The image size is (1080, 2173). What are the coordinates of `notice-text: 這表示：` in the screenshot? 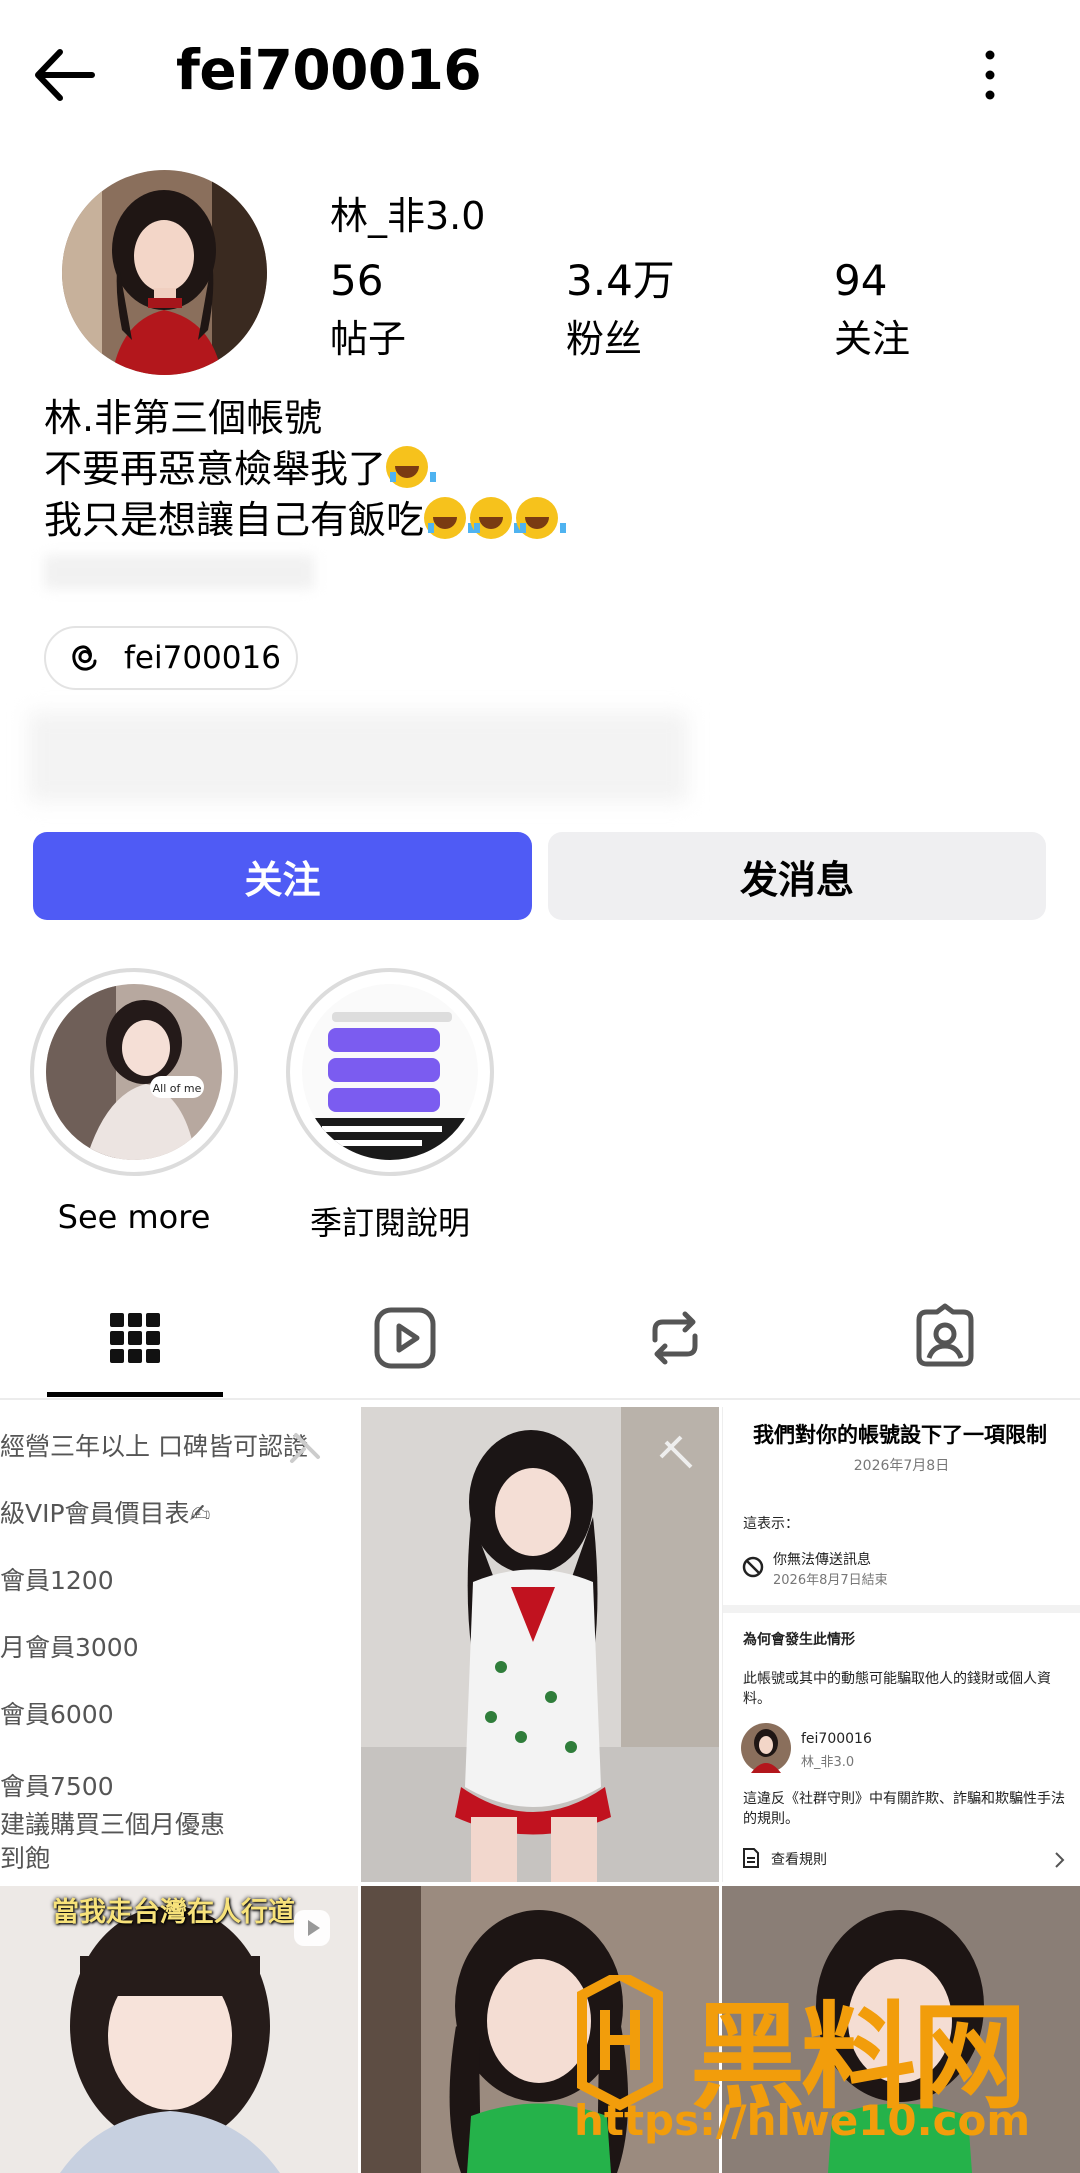 It's located at (771, 1524).